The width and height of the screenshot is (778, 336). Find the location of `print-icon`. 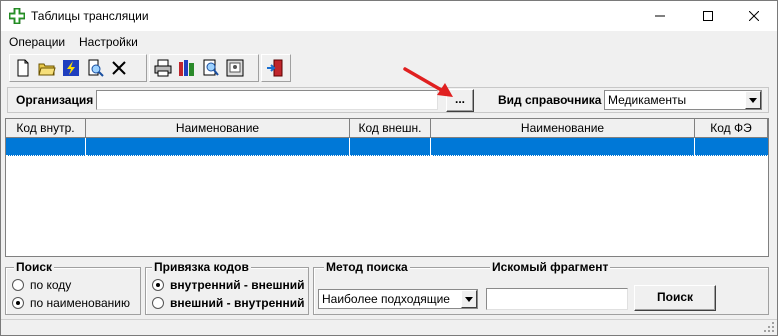

print-icon is located at coordinates (163, 68).